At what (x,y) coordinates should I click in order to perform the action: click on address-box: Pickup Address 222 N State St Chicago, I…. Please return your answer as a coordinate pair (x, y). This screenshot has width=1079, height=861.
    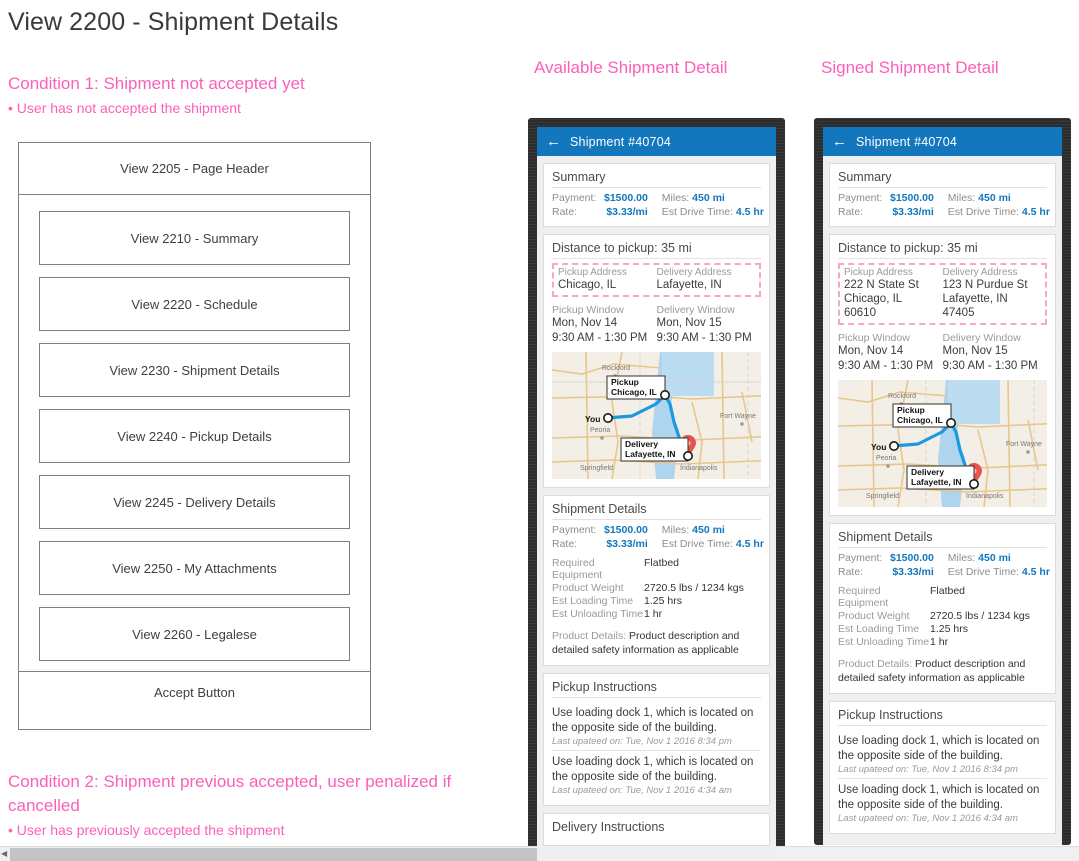
    Looking at the image, I should click on (942, 294).